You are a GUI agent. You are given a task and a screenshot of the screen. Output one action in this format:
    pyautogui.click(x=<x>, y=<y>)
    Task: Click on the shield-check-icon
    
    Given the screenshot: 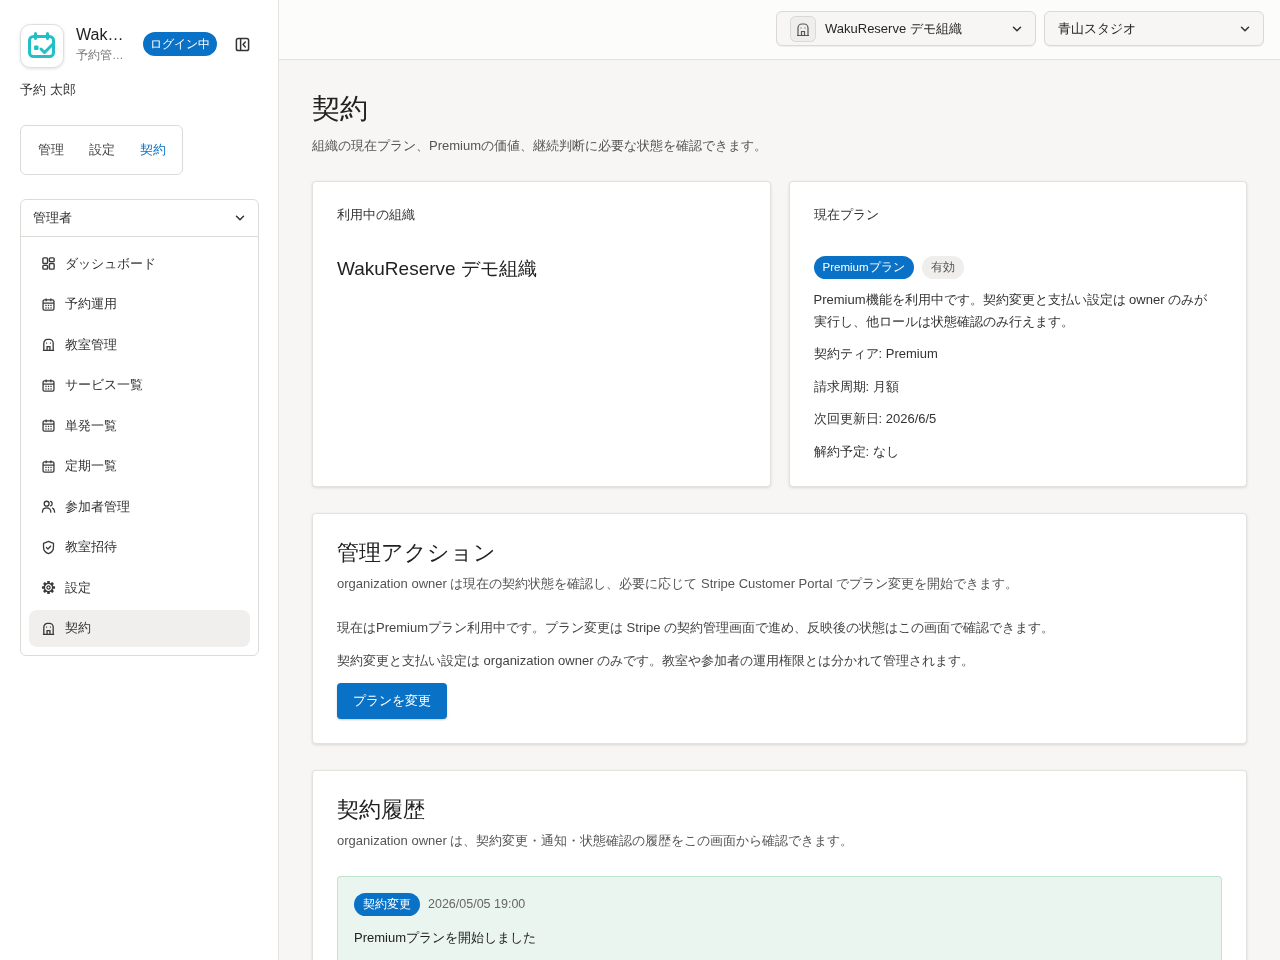 What is the action you would take?
    pyautogui.click(x=48, y=547)
    